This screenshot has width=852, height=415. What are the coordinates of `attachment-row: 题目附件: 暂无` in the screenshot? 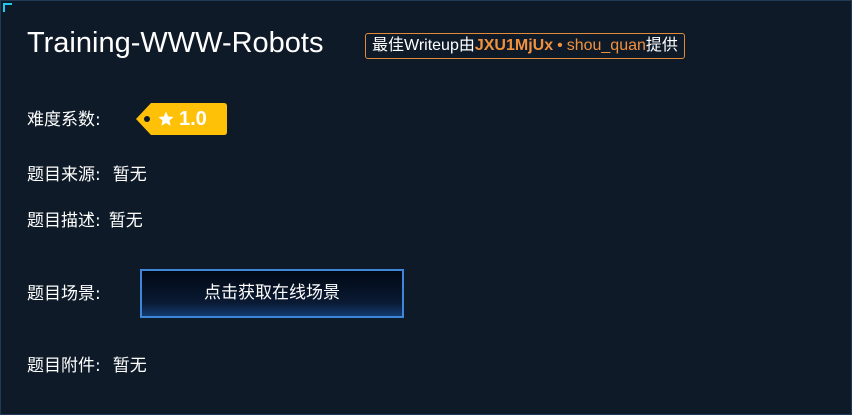 It's located at (87, 366).